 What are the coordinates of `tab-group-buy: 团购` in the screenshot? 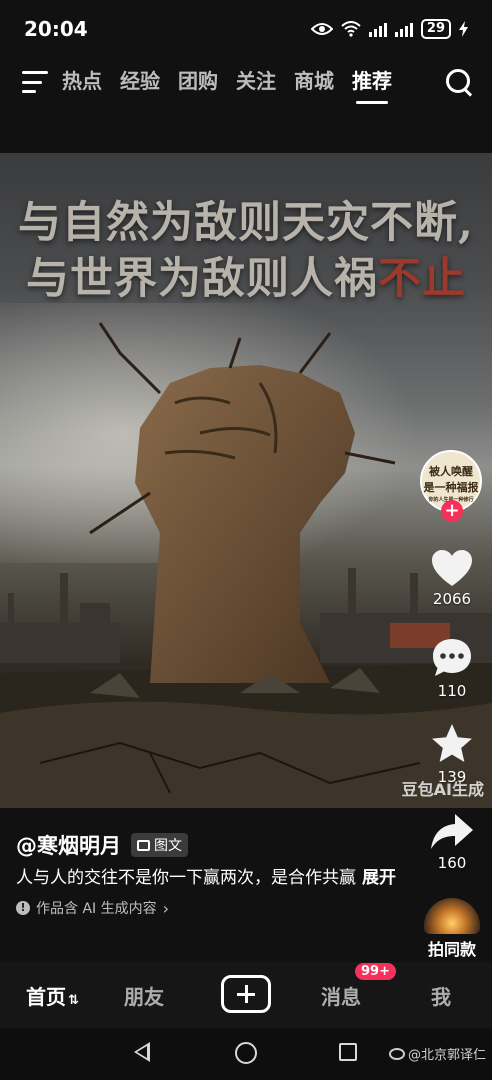 It's located at (198, 82).